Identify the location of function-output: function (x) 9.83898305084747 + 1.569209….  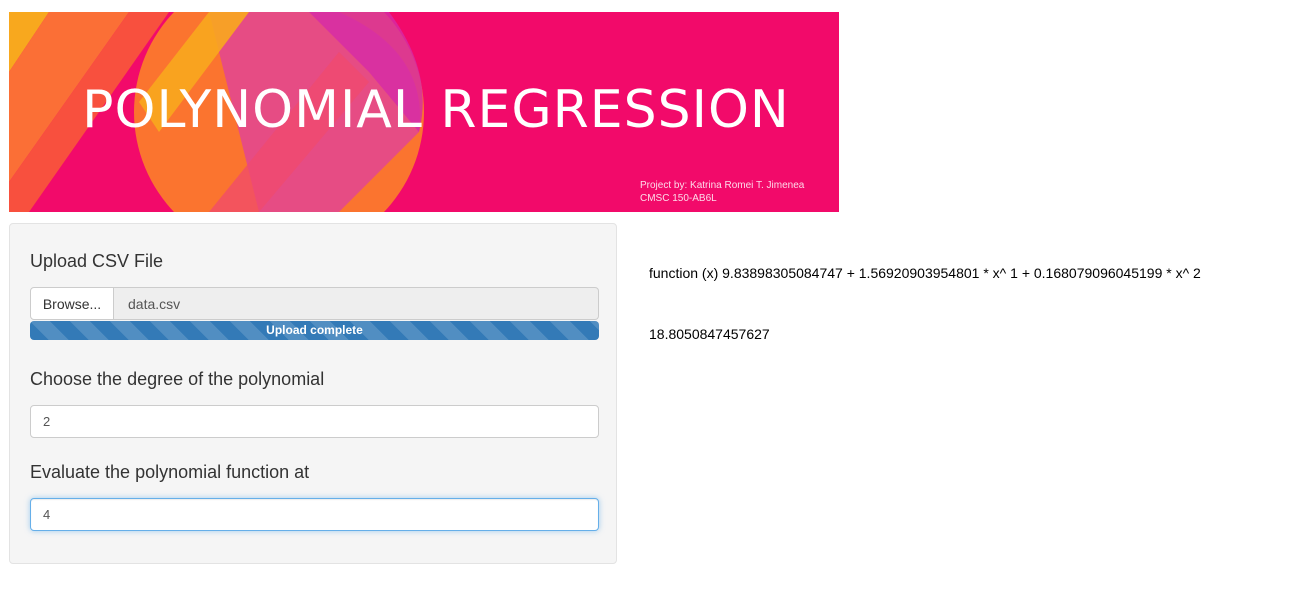
(925, 273).